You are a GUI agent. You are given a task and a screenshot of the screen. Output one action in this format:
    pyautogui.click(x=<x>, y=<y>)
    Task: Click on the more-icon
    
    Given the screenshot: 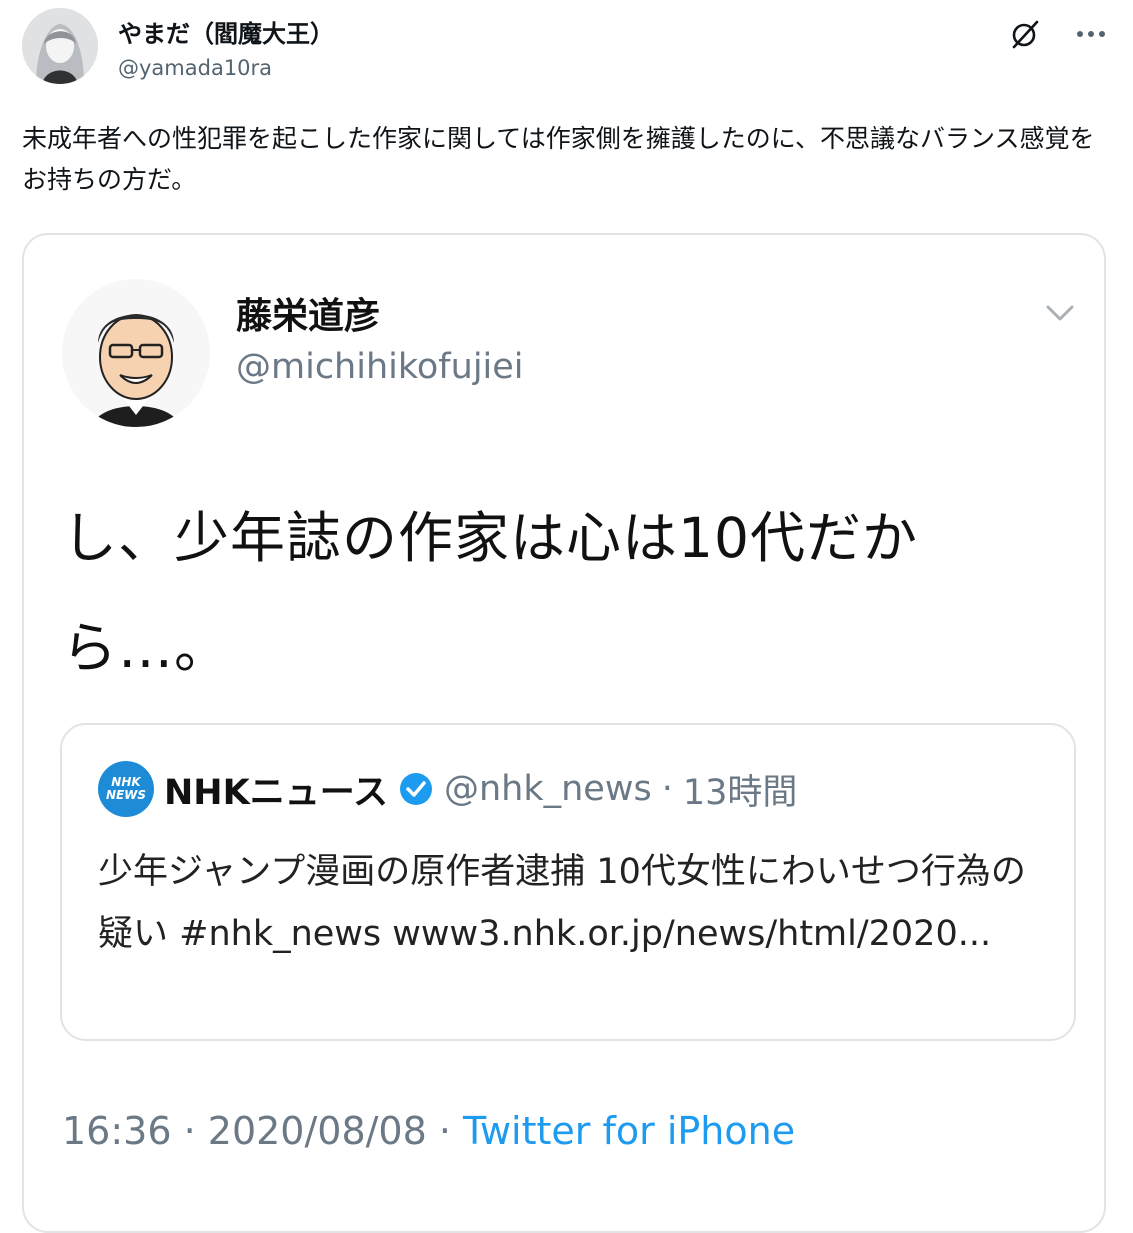 What is the action you would take?
    pyautogui.click(x=1091, y=34)
    